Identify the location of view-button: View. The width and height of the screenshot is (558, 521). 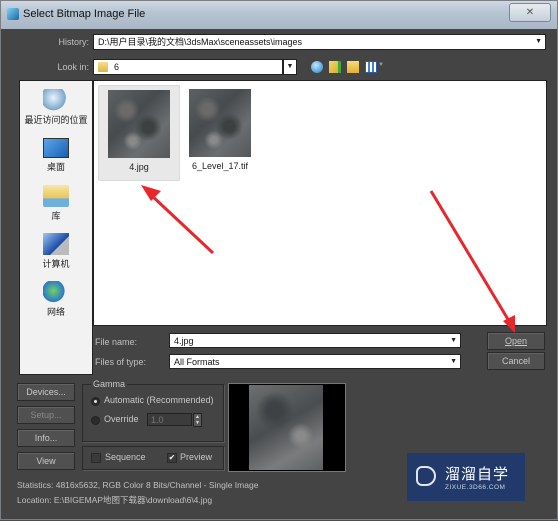
(46, 461).